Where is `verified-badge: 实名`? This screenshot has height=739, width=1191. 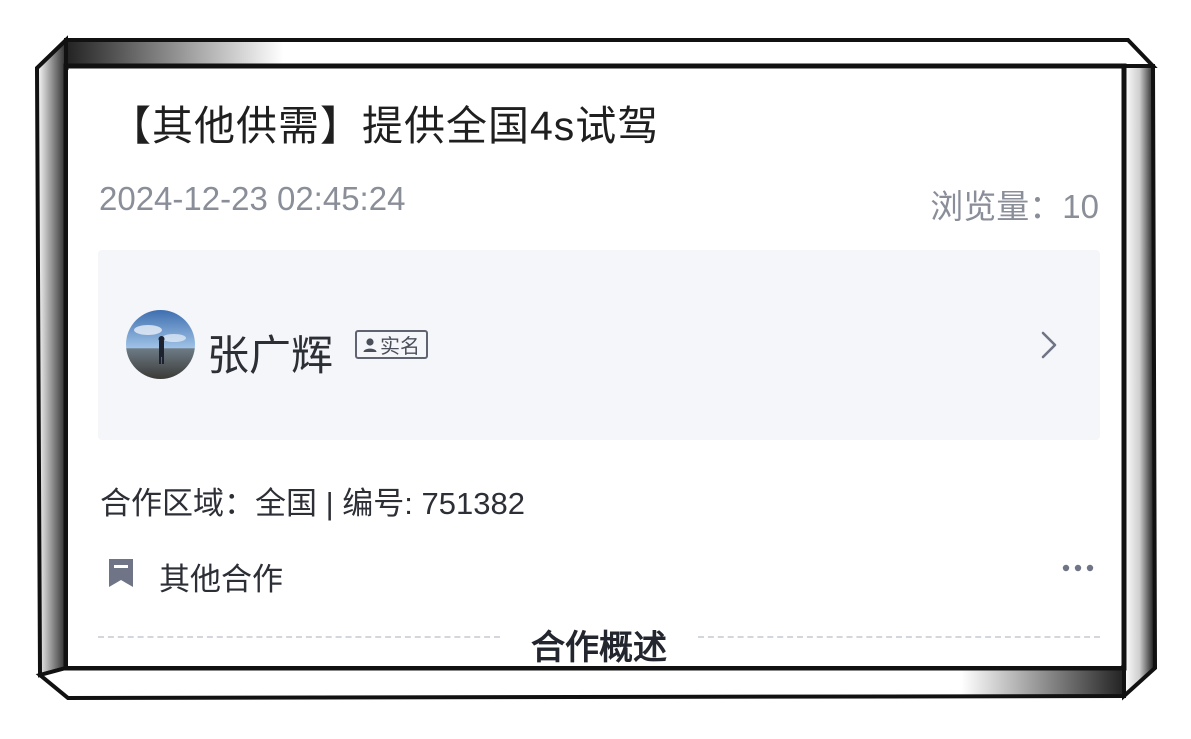 verified-badge: 实名 is located at coordinates (391, 344).